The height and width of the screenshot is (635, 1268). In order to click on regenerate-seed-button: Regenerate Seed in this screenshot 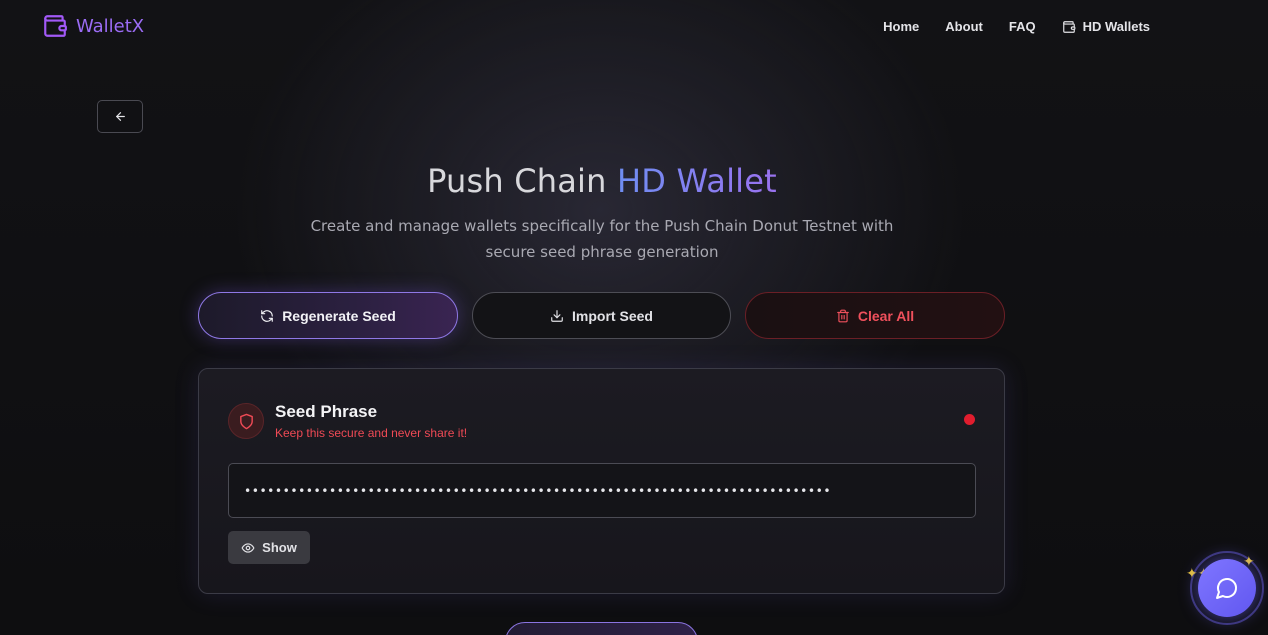, I will do `click(328, 315)`.